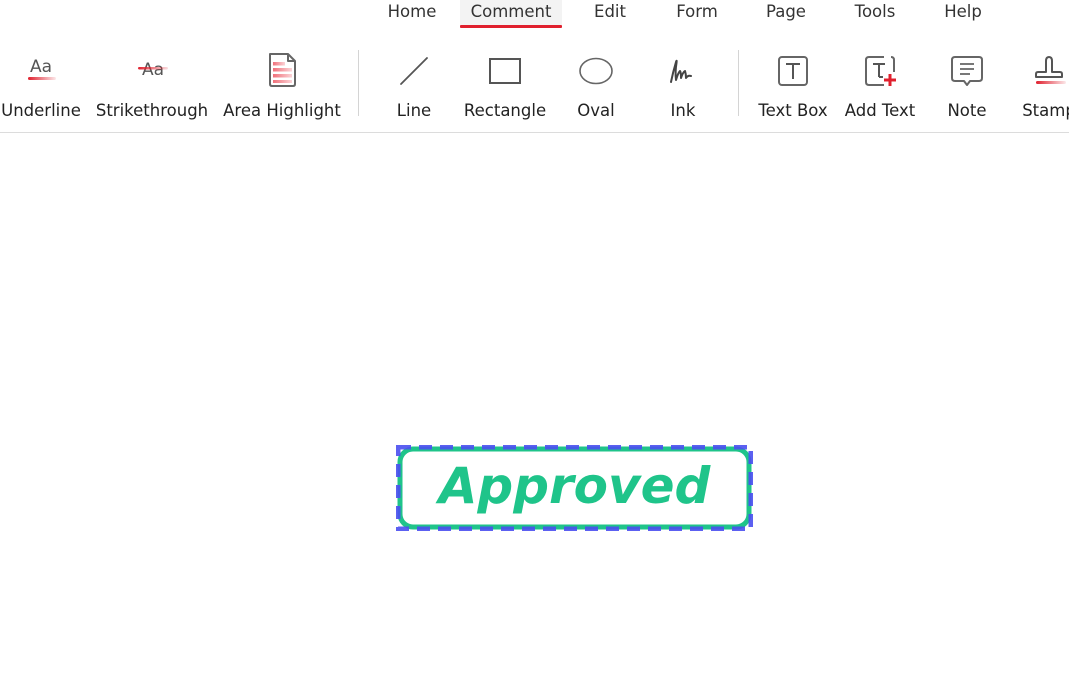 The image size is (1069, 687). I want to click on approved-stamp: Approved, so click(574, 488).